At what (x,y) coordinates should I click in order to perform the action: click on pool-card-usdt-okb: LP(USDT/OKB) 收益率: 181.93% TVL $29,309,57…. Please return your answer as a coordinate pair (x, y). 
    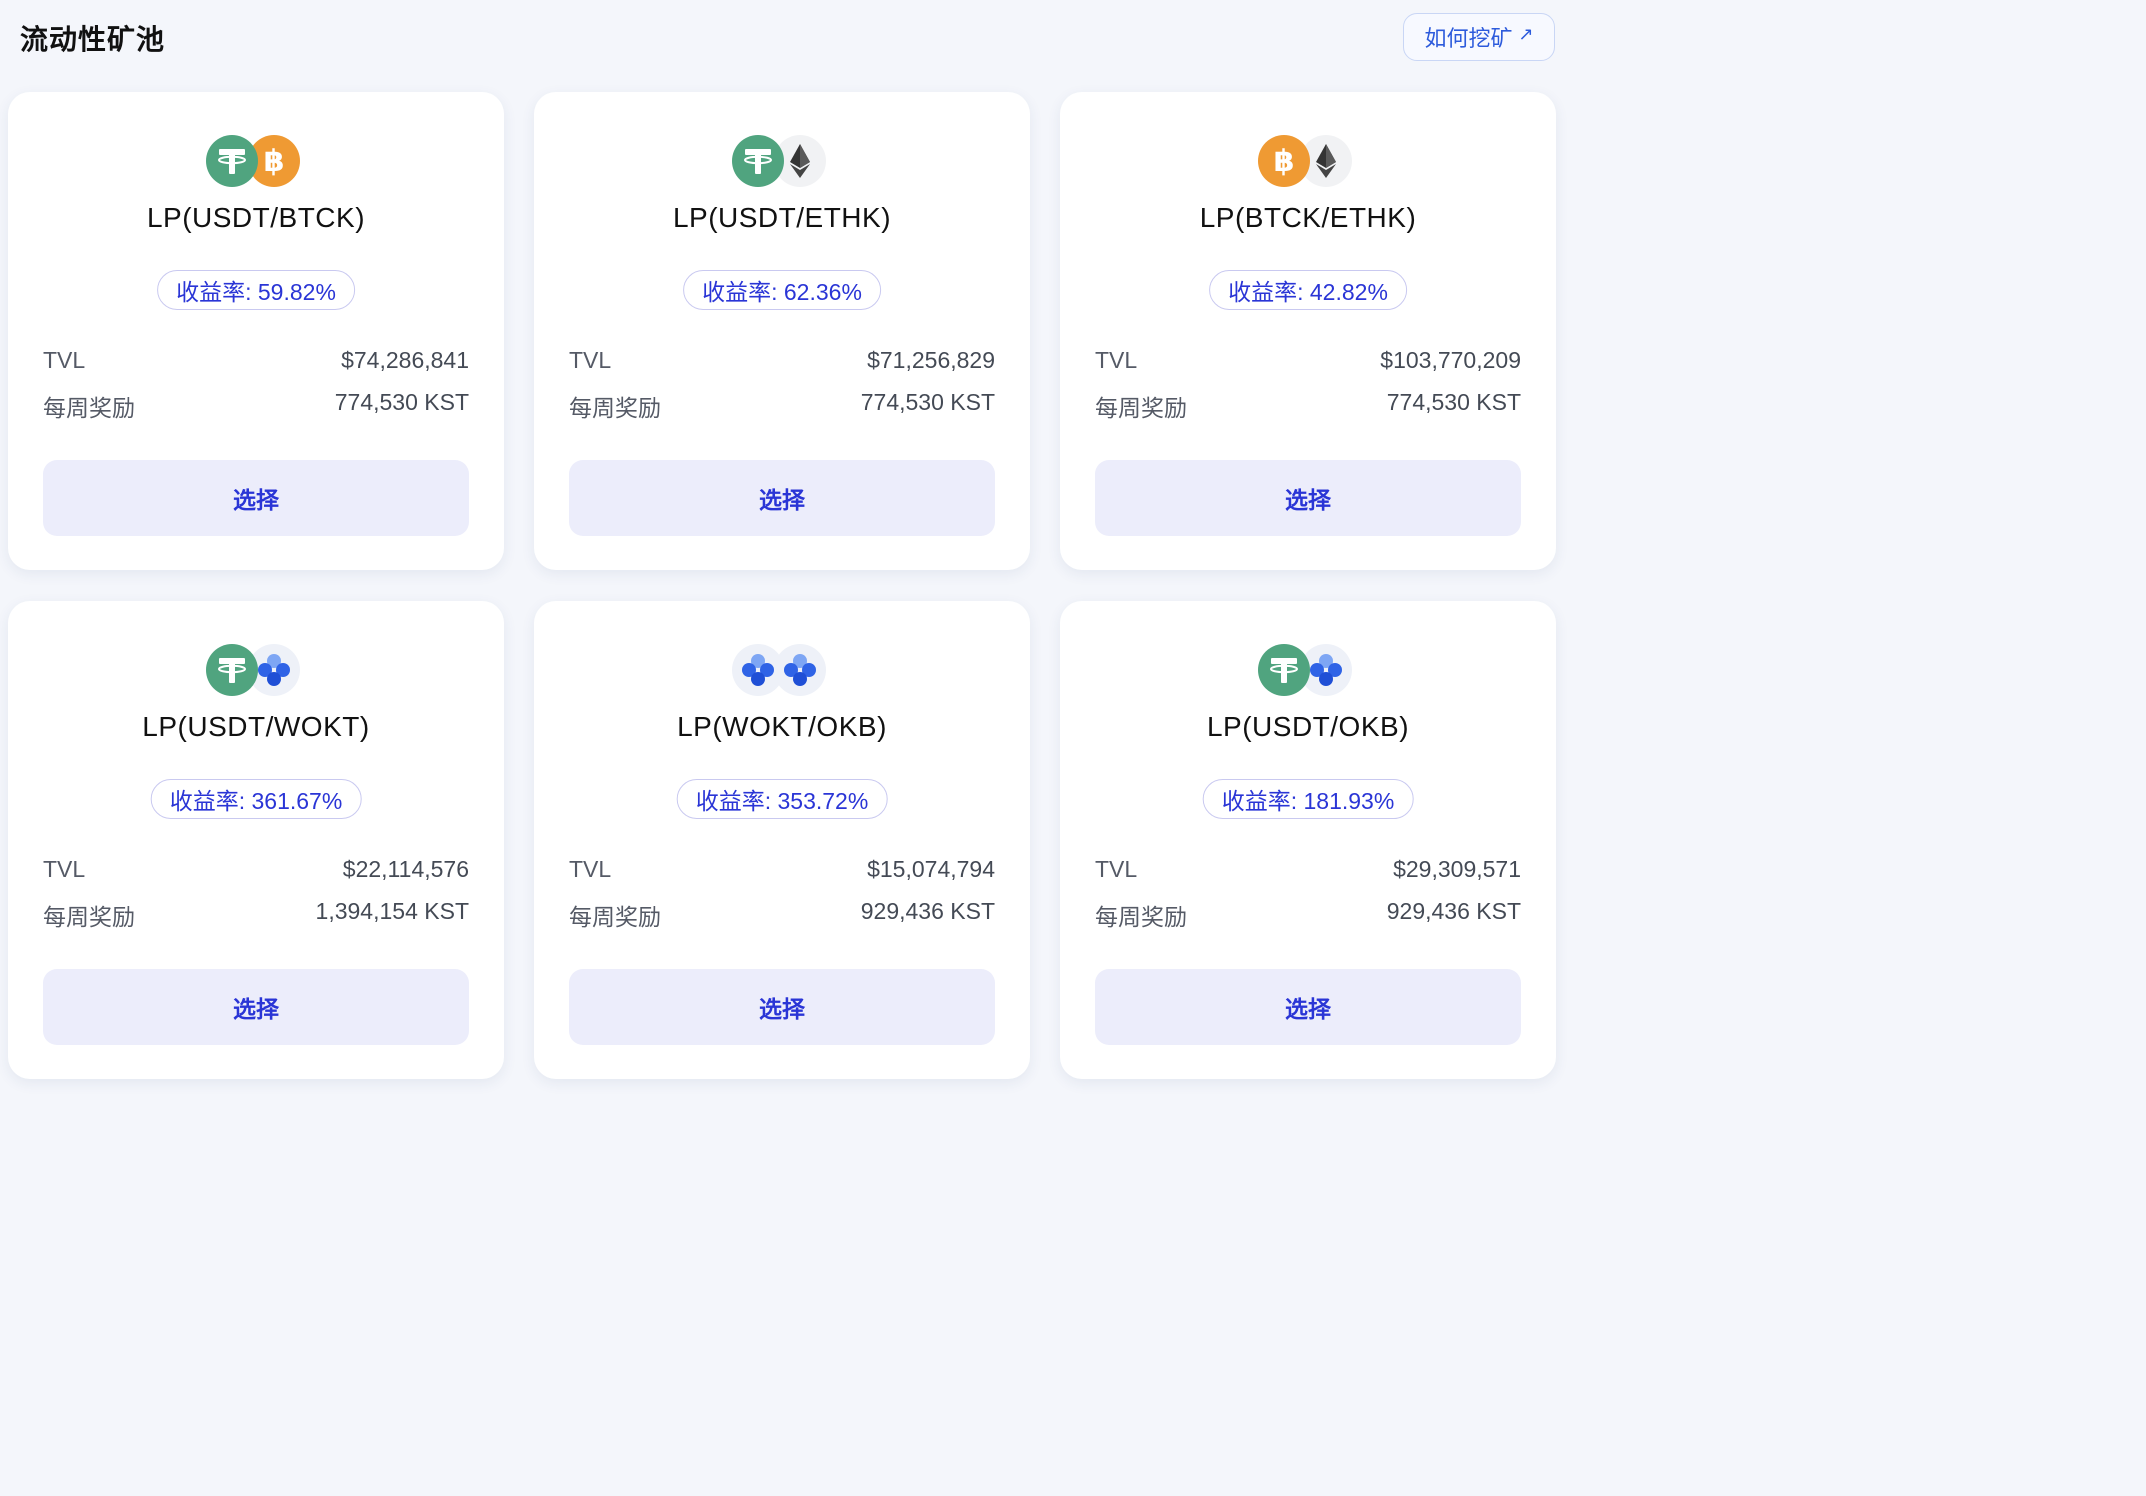
    Looking at the image, I should click on (1308, 840).